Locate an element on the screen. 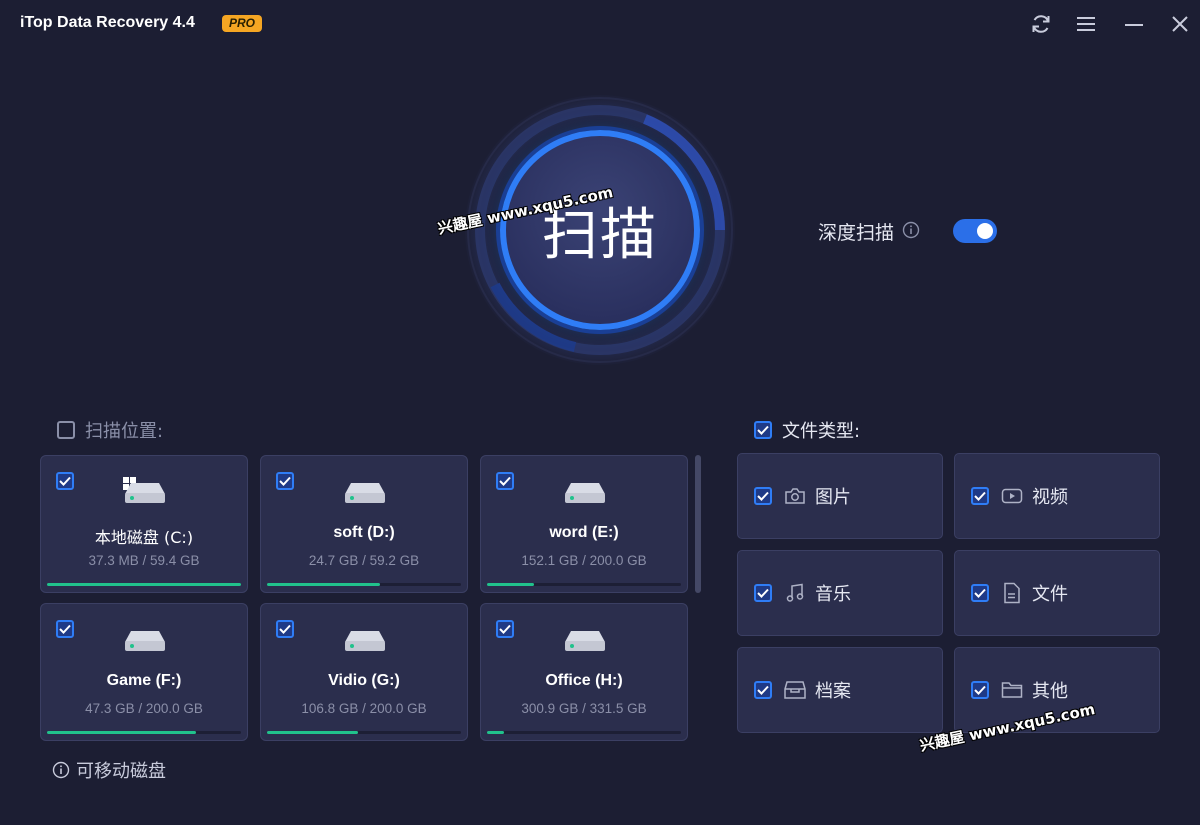 The height and width of the screenshot is (825, 1200). minimize-icon is located at coordinates (1134, 25).